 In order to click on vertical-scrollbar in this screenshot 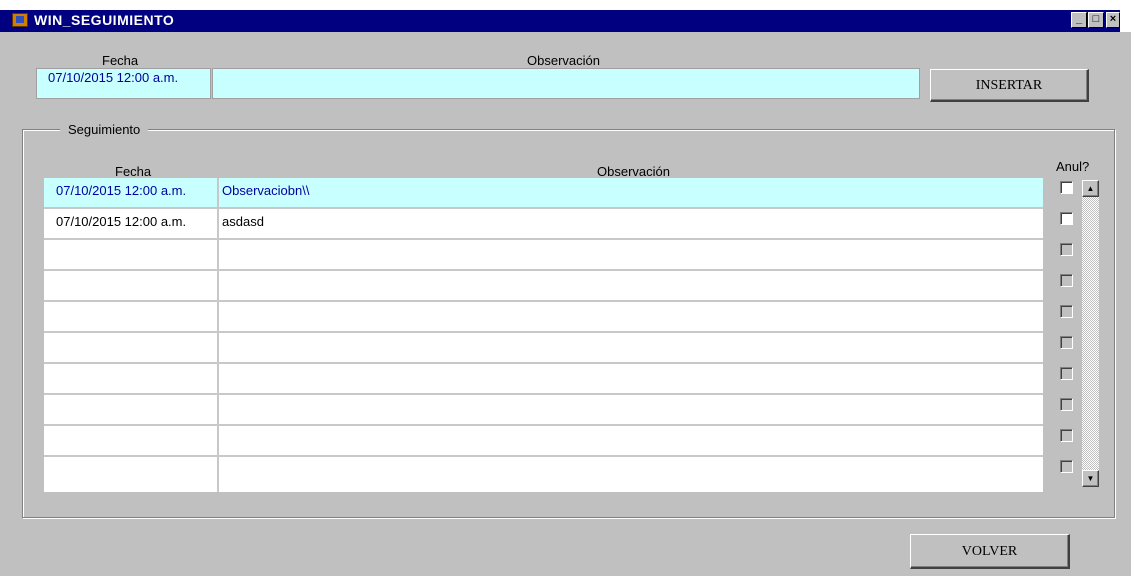, I will do `click(1090, 333)`.